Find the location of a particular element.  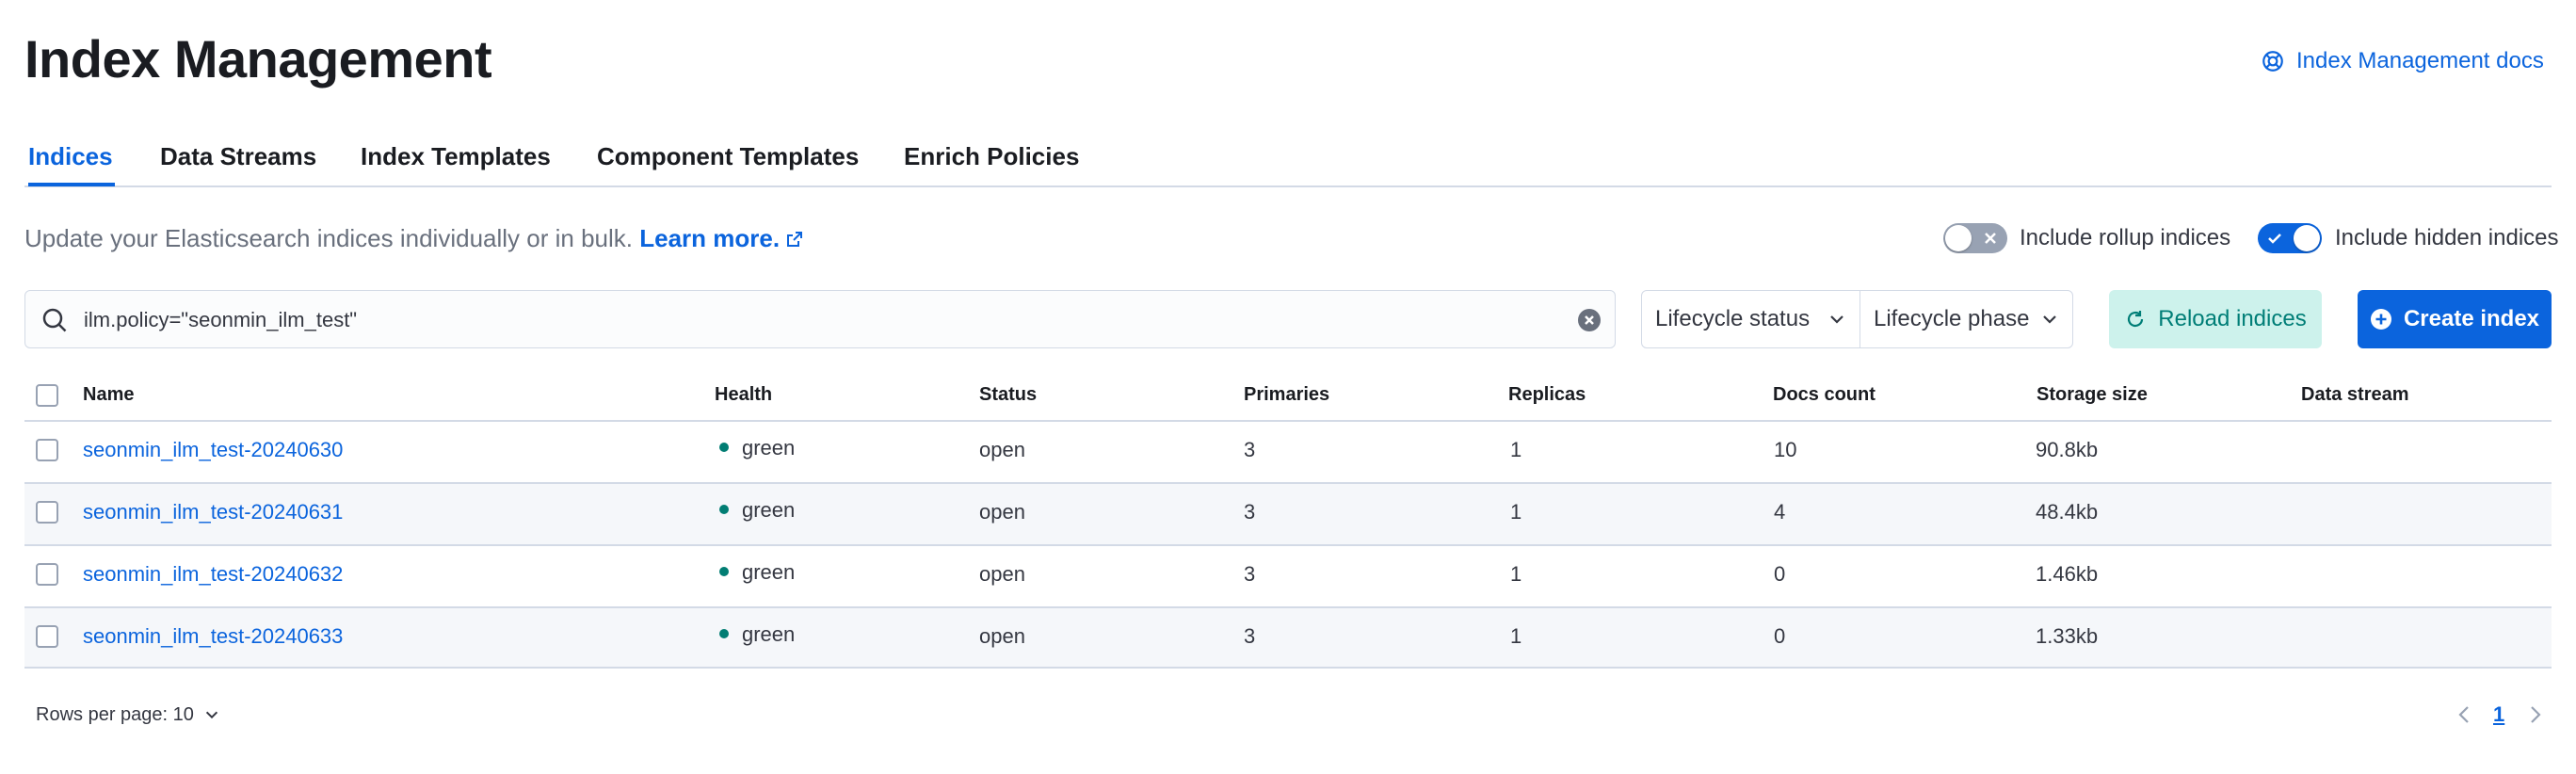

reload-indices-label: Reload indices is located at coordinates (2232, 319).